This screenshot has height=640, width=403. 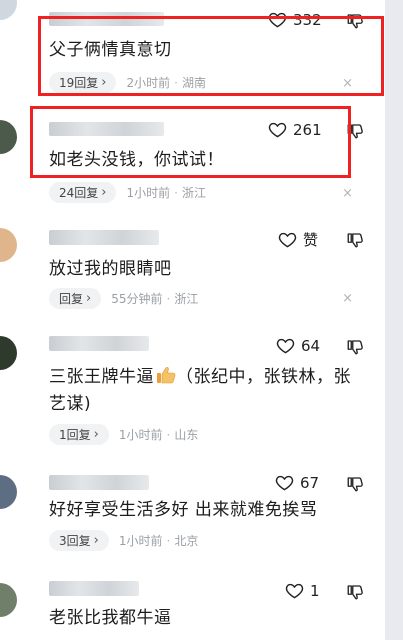 I want to click on comment-text: 放过我的眼睛吧, so click(x=110, y=269).